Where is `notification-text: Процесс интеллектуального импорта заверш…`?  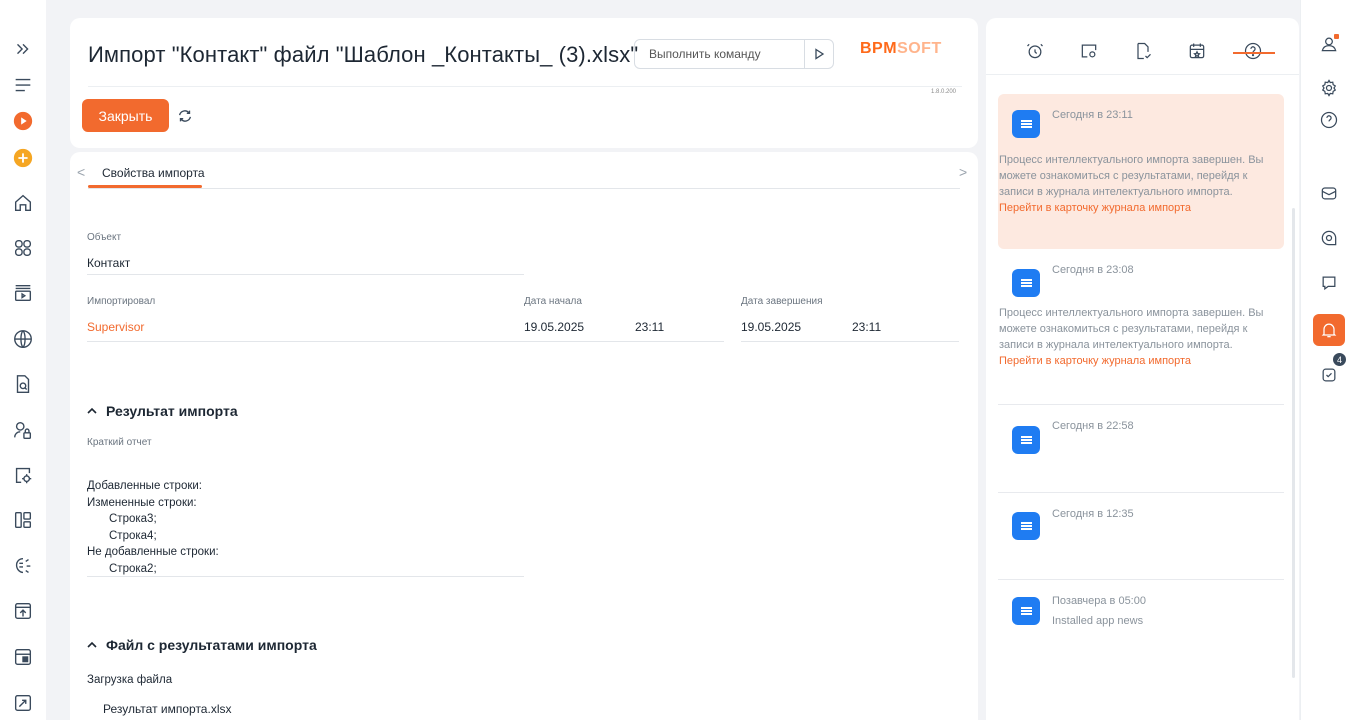
notification-text: Процесс интеллектуального импорта заверш… is located at coordinates (1138, 184).